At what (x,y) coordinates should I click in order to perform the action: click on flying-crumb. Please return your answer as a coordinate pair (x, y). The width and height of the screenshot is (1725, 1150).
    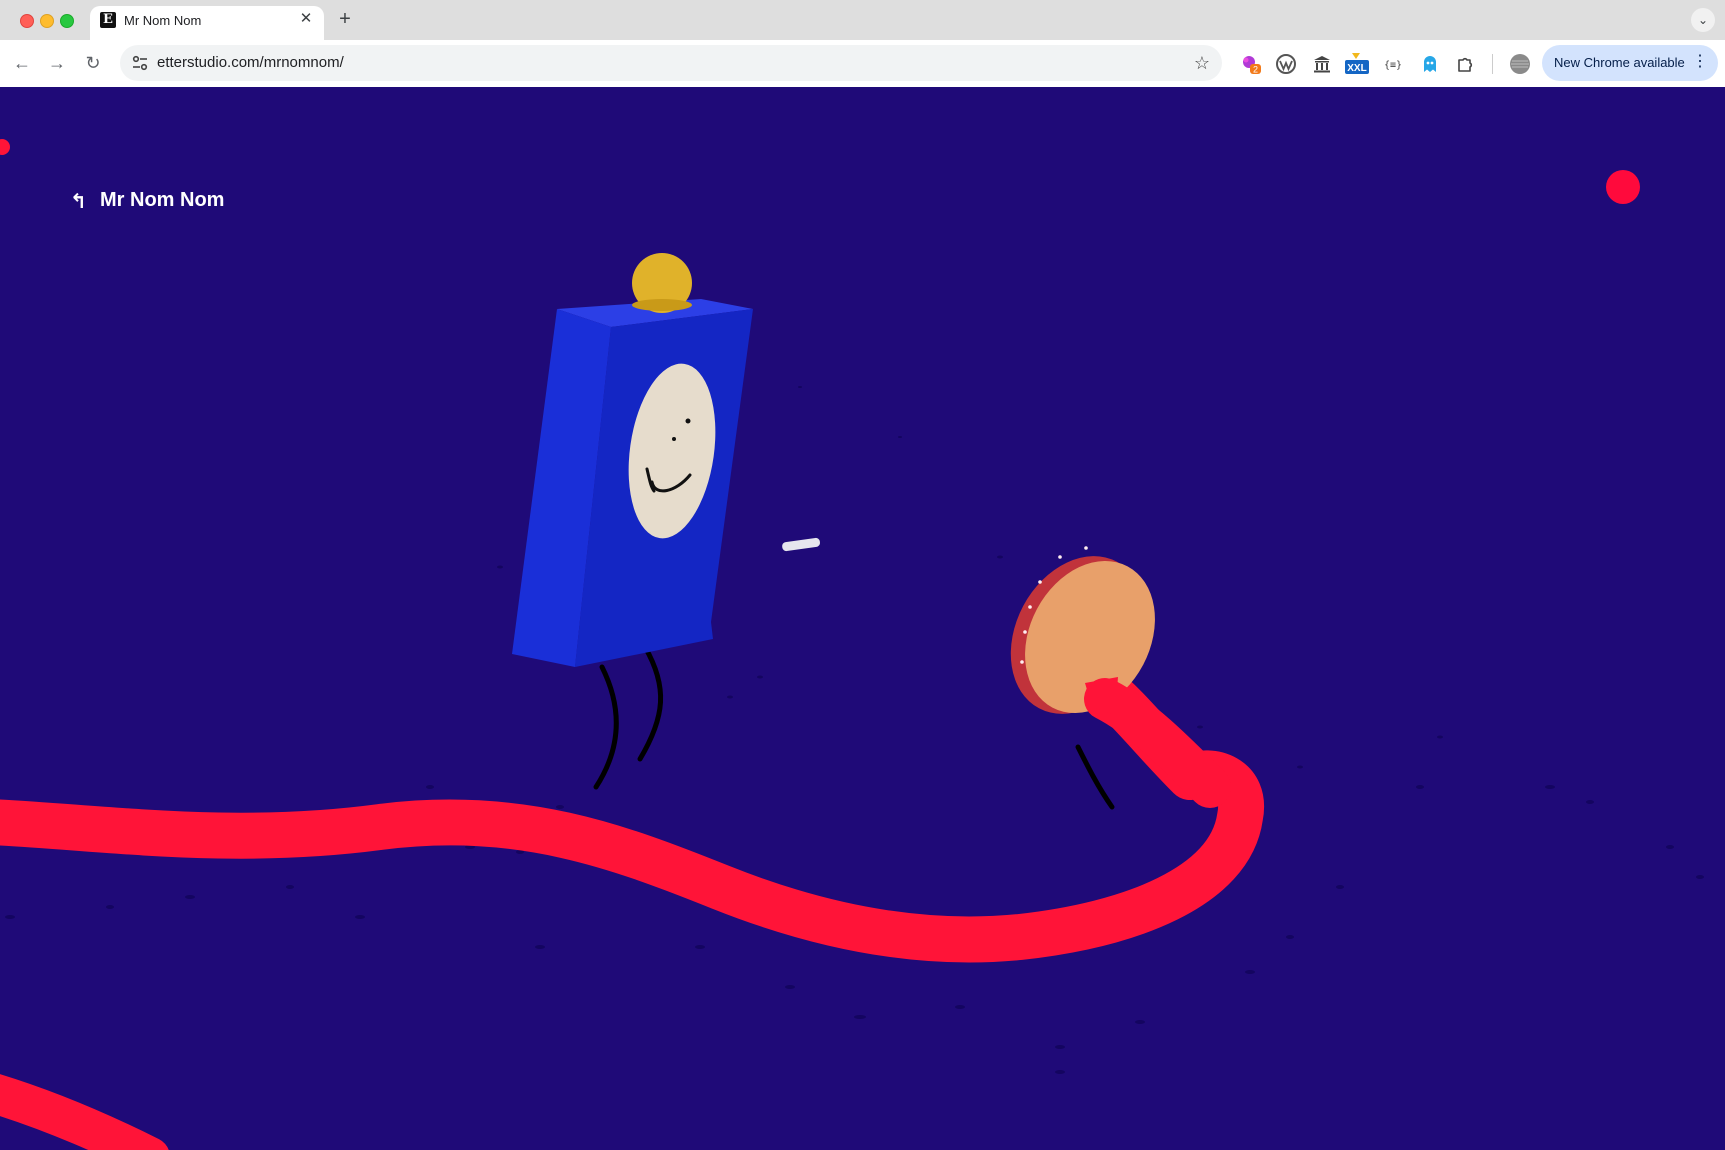
    Looking at the image, I should click on (801, 544).